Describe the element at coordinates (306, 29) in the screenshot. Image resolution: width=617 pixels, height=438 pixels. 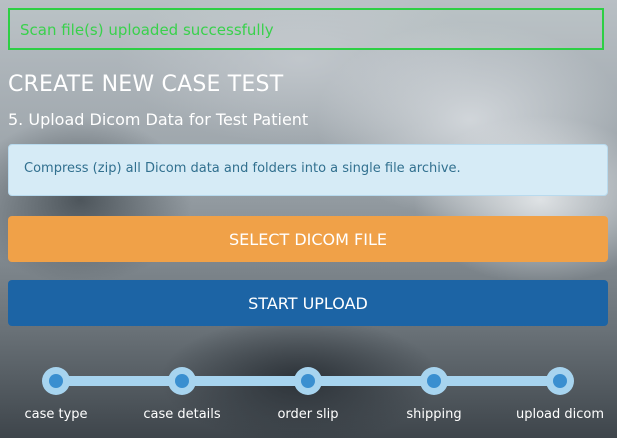
I see `success-alert: Scan file(s) uploaded successfully` at that location.